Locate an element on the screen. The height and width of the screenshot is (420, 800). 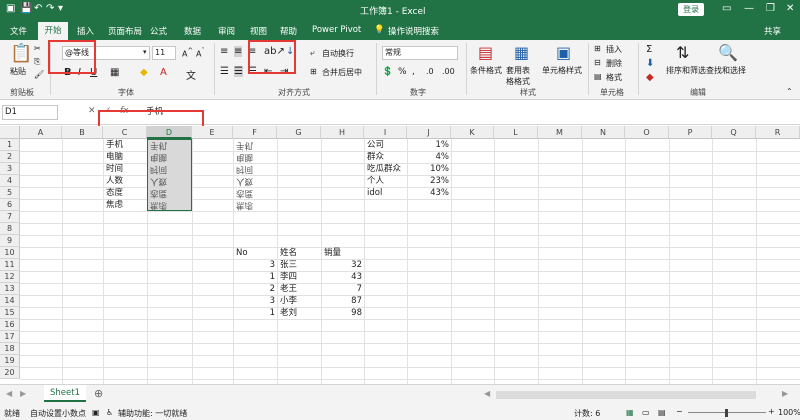
cell-h13: 7 is located at coordinates (341, 289).